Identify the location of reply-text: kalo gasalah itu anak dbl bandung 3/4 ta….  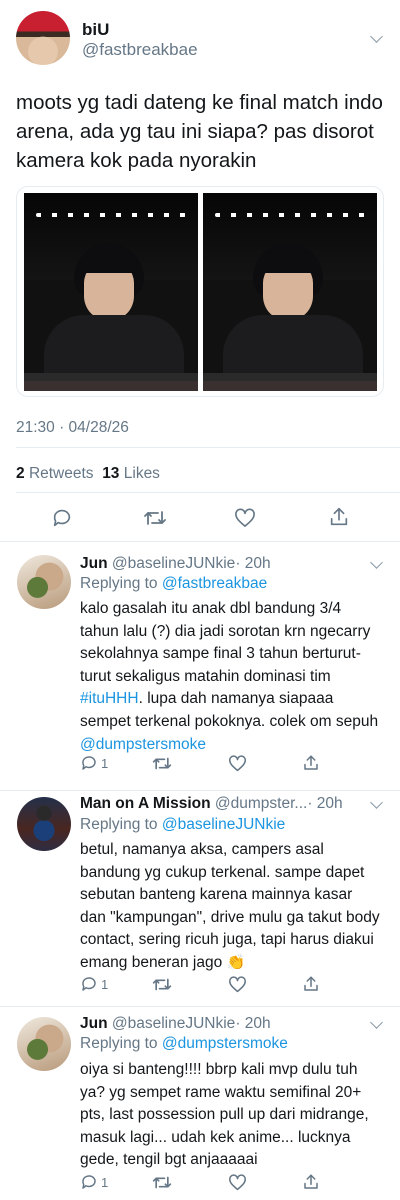
(230, 677).